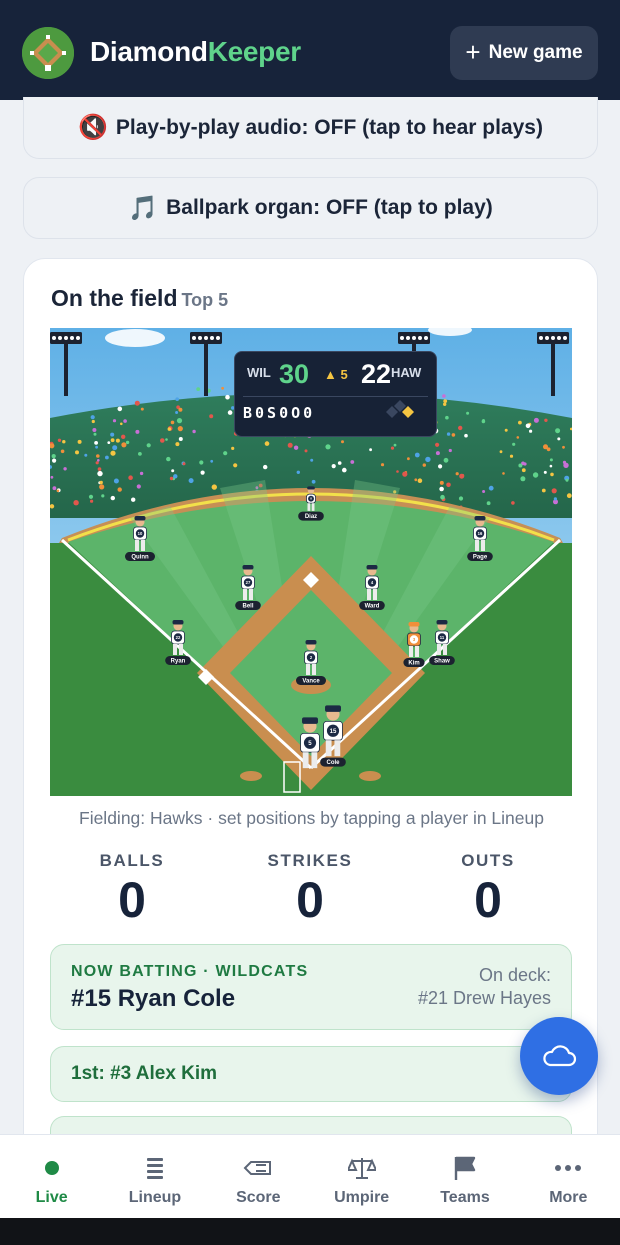  I want to click on nav-live: Live, so click(51, 1176).